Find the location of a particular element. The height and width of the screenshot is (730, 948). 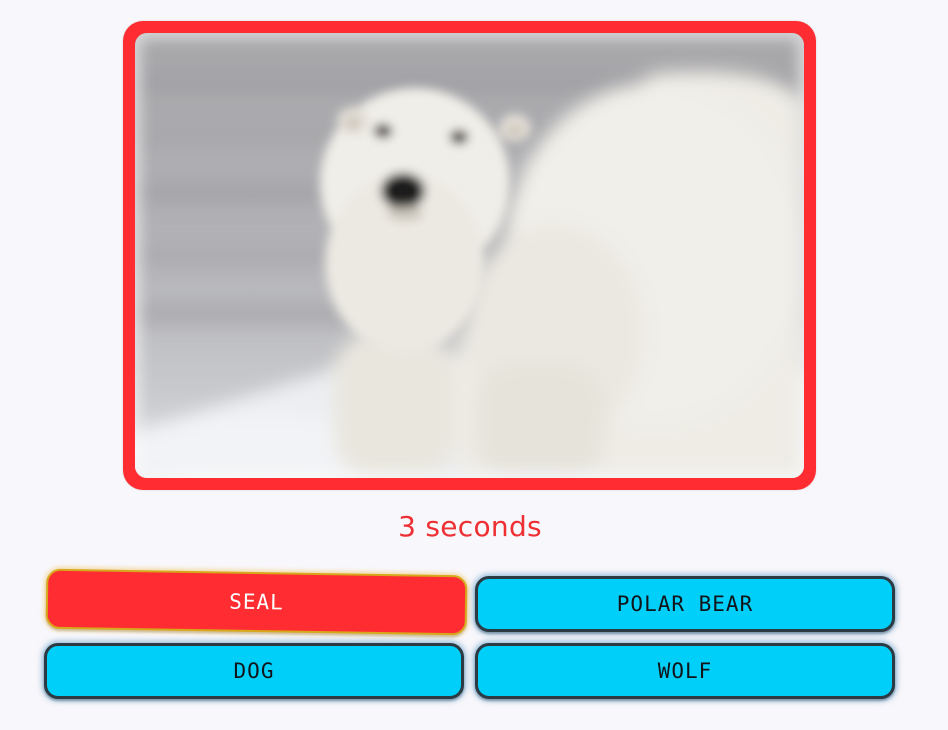

answer-label: SEAL is located at coordinates (256, 602).